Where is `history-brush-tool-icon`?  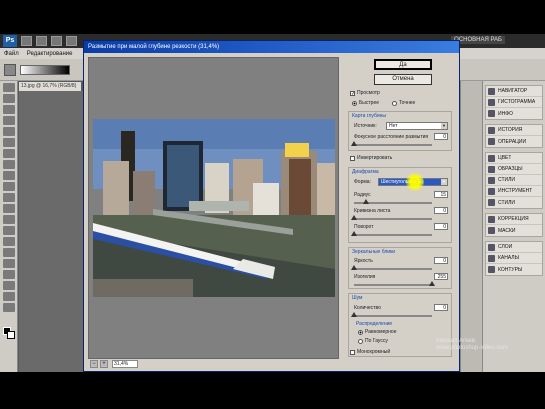
history-brush-tool-icon is located at coordinates (8, 186).